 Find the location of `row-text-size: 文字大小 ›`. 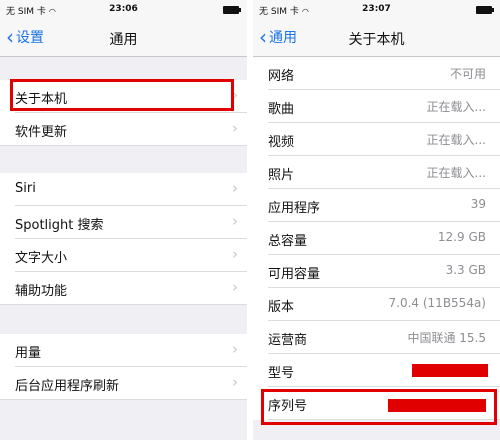

row-text-size: 文字大小 › is located at coordinates (123, 255).